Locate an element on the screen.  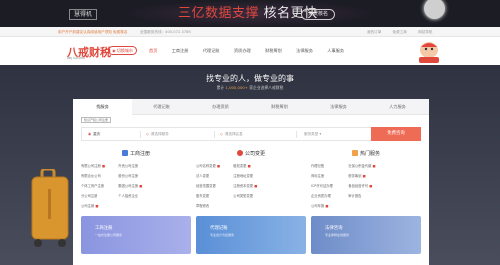
topbar-link-free: 免费工商 is located at coordinates (400, 32).